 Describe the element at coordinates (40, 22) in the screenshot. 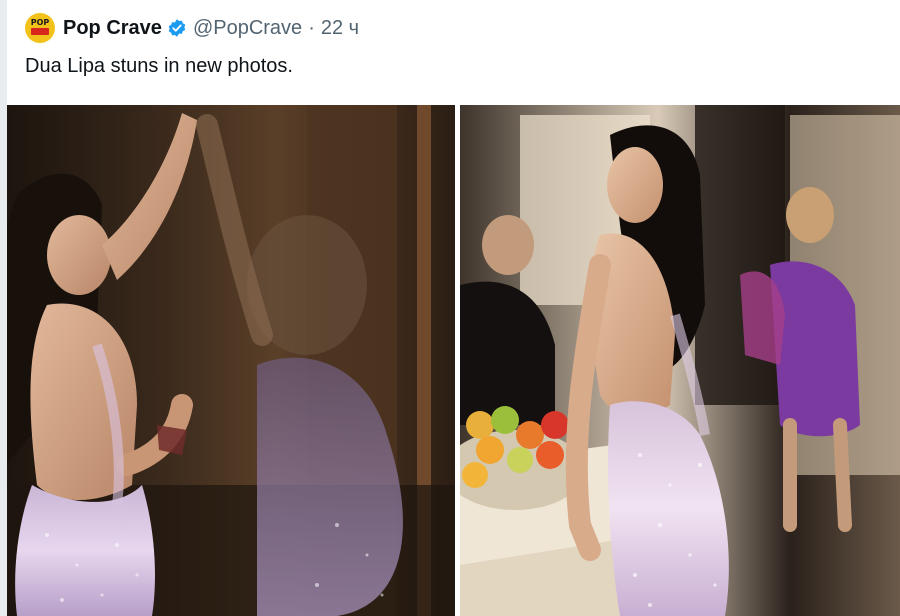

I see `avatar-logo-text: POP` at that location.